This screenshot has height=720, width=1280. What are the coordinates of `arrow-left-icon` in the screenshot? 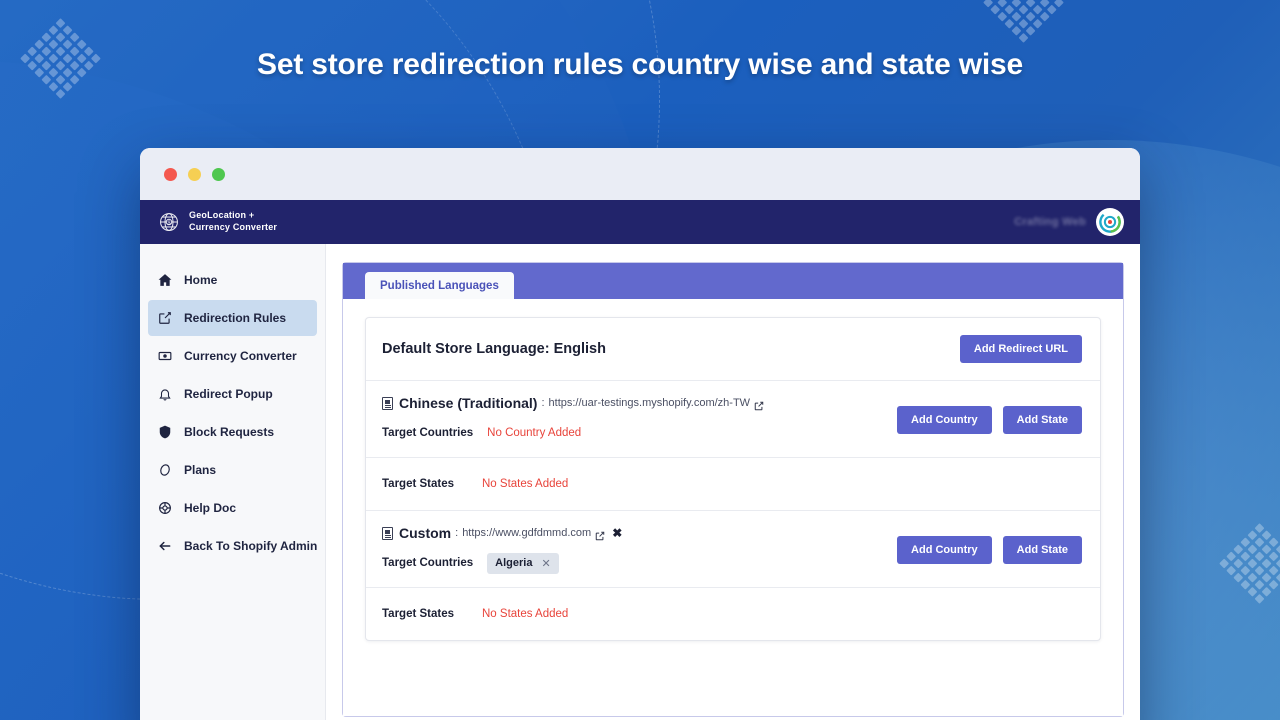 It's located at (165, 546).